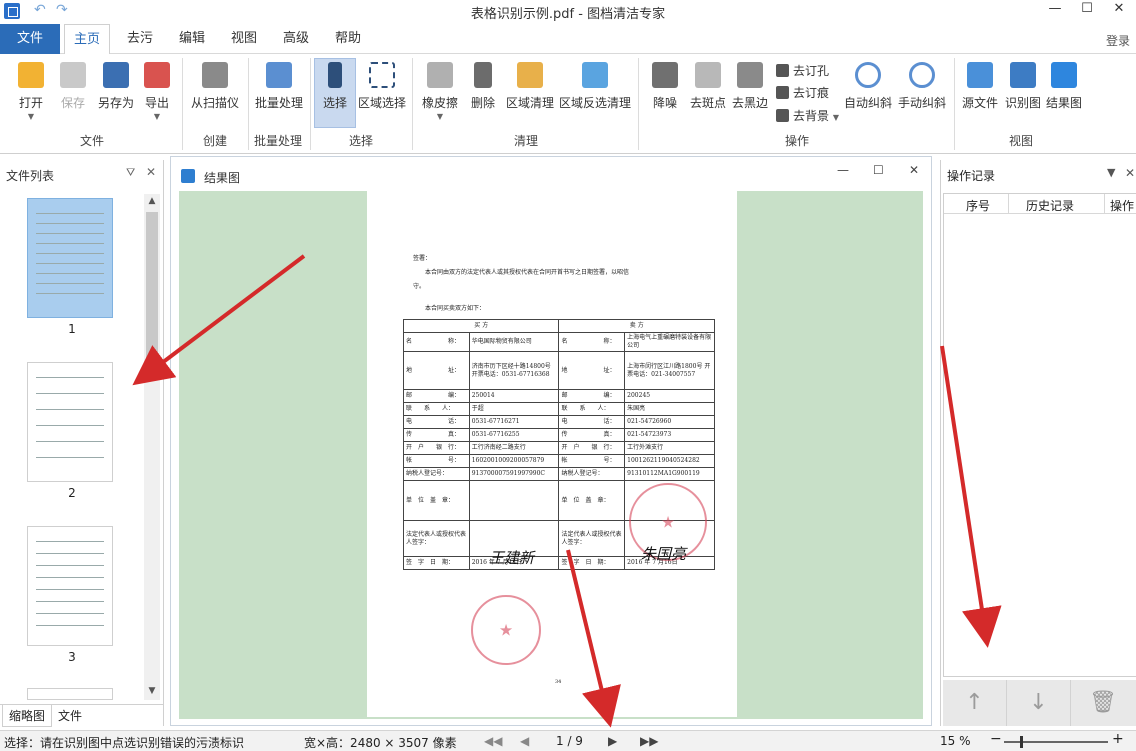 This screenshot has width=1136, height=751. I want to click on delete-button: 删除, so click(483, 86).